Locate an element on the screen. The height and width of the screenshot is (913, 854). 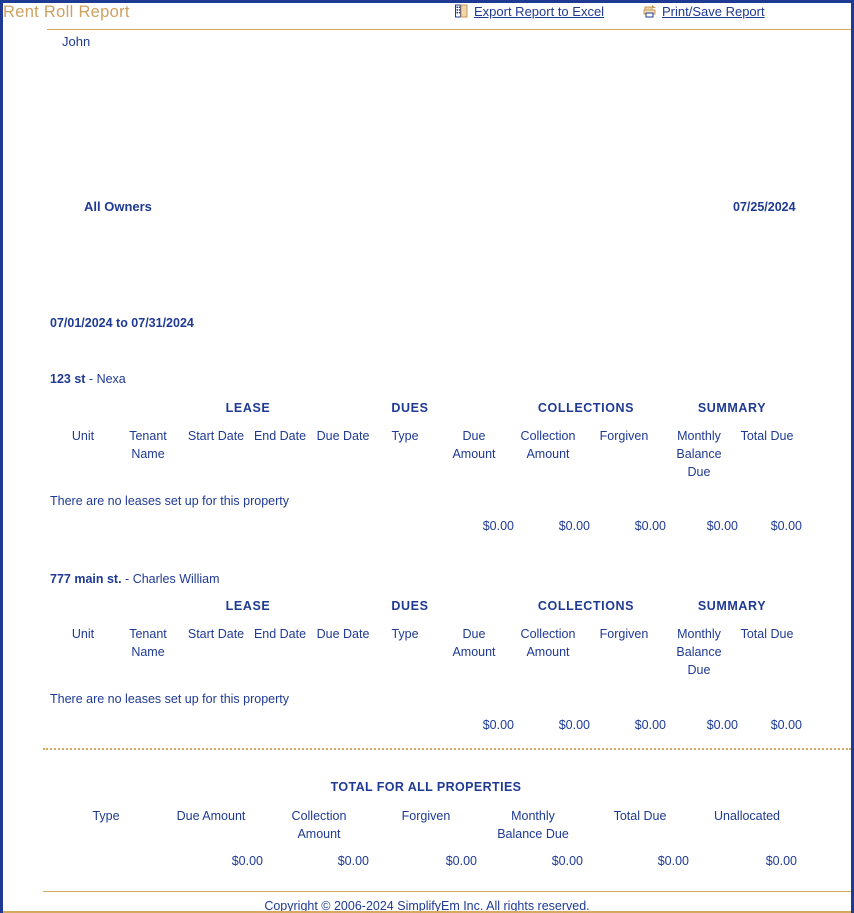
grand-total-column-due-amount: Due Amount is located at coordinates (211, 816).